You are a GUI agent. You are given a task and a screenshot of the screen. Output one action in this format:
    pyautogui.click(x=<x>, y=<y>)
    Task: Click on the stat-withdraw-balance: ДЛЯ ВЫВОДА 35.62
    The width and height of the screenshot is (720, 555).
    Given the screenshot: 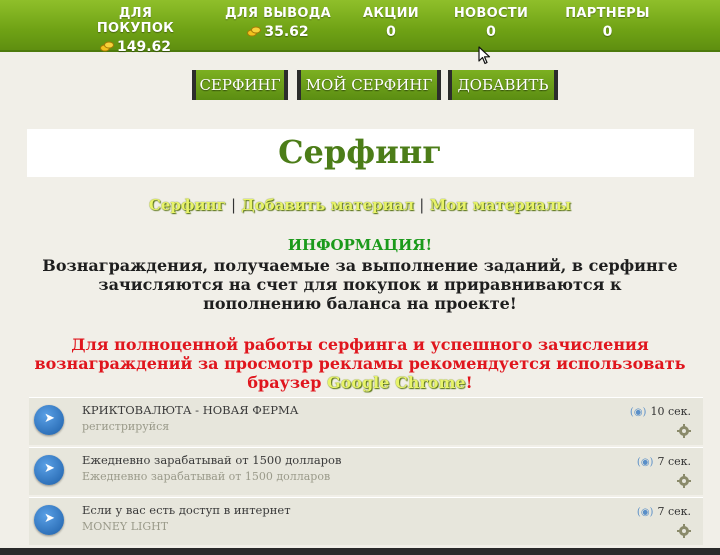 What is the action you would take?
    pyautogui.click(x=278, y=23)
    